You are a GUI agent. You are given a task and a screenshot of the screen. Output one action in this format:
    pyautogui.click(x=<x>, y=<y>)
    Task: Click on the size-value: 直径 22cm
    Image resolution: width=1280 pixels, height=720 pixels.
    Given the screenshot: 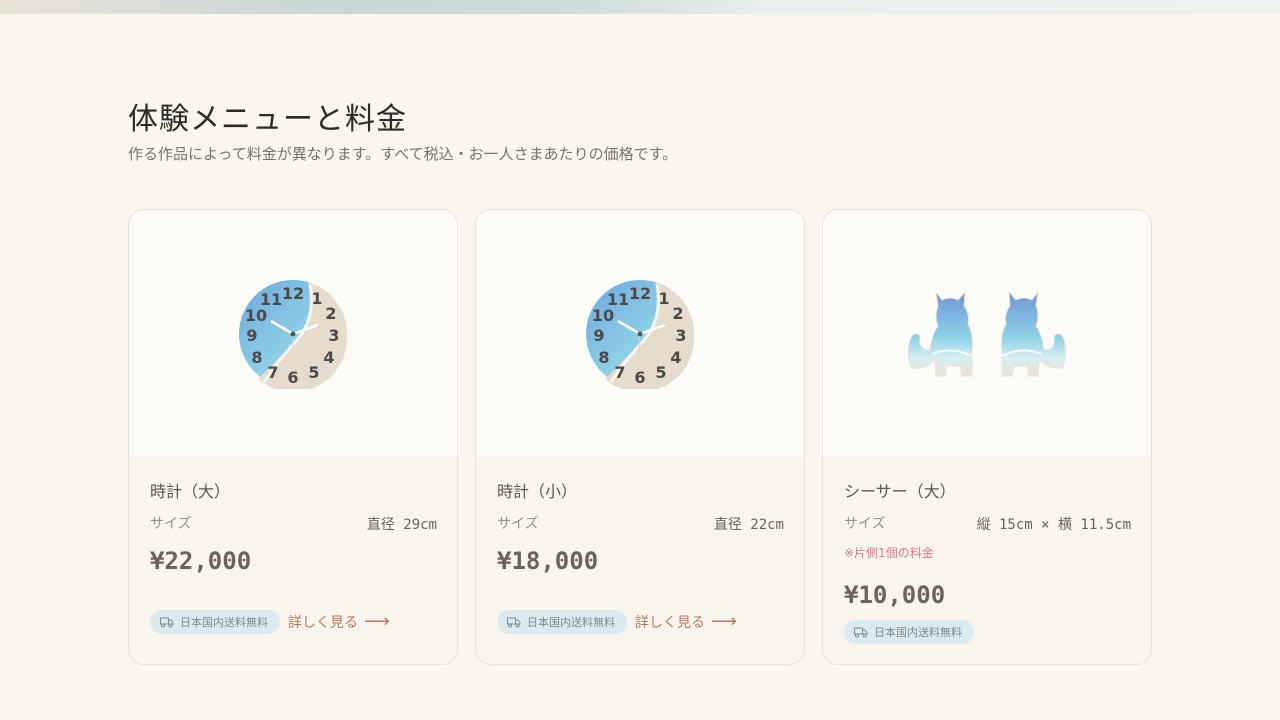 What is the action you would take?
    pyautogui.click(x=748, y=525)
    